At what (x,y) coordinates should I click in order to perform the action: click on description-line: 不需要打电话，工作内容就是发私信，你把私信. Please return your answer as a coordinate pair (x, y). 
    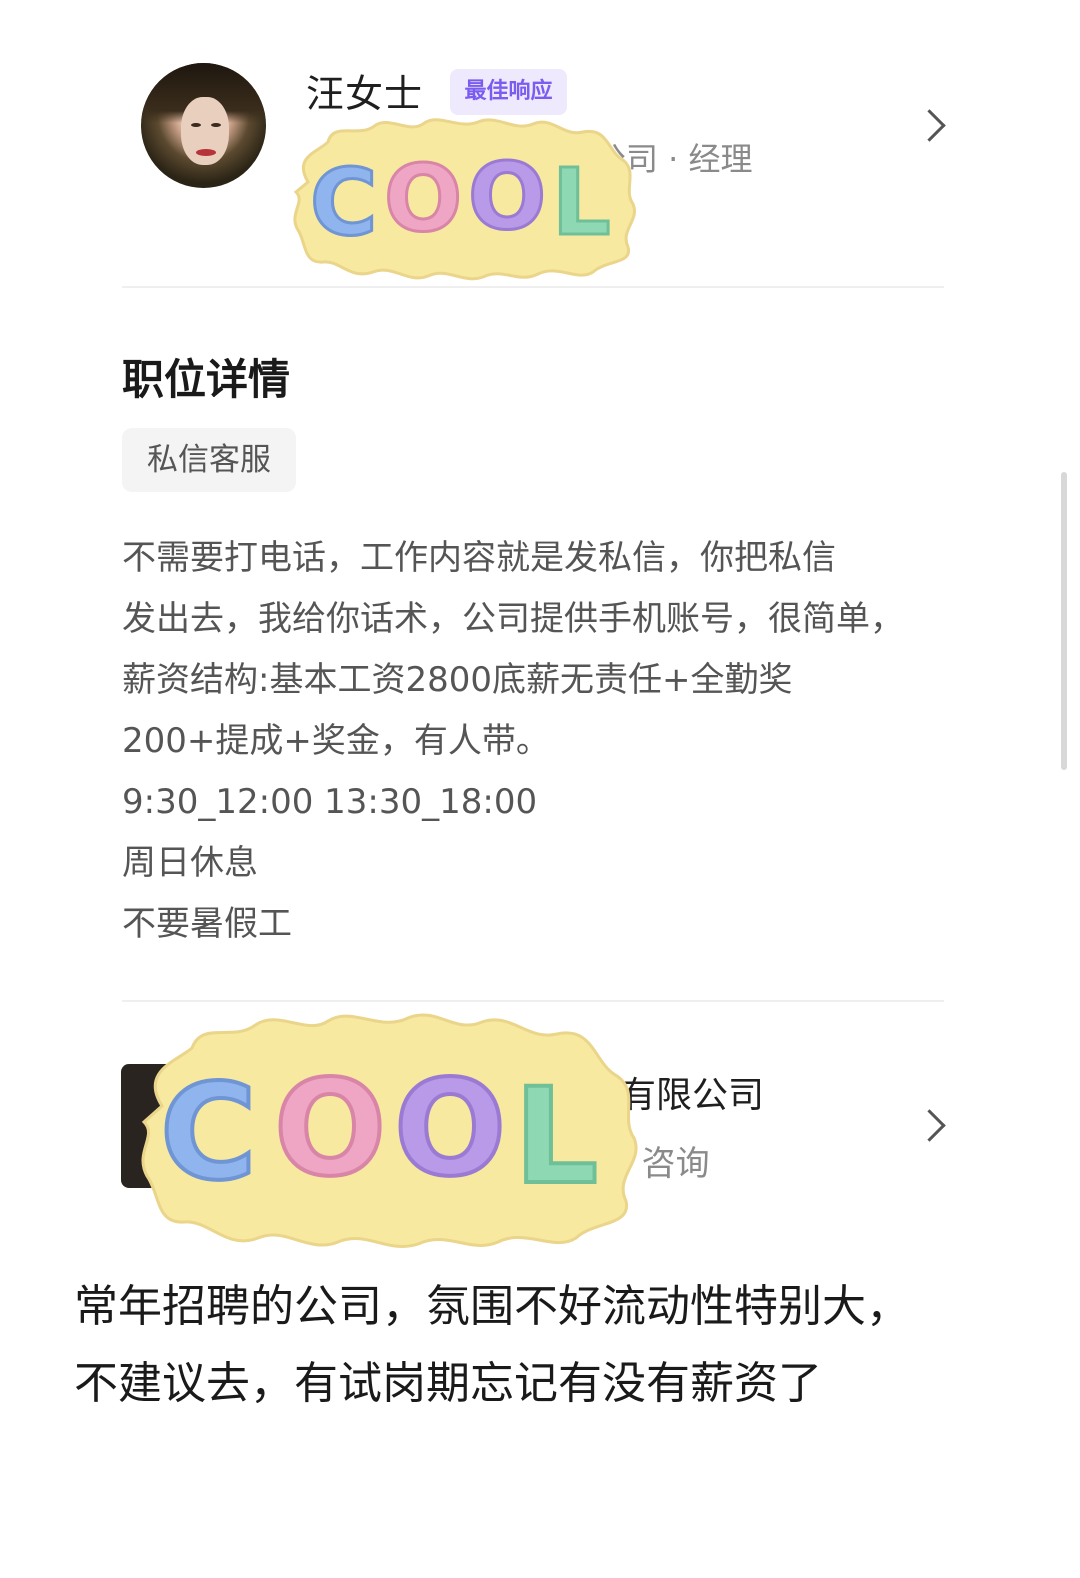
    Looking at the image, I should click on (479, 558).